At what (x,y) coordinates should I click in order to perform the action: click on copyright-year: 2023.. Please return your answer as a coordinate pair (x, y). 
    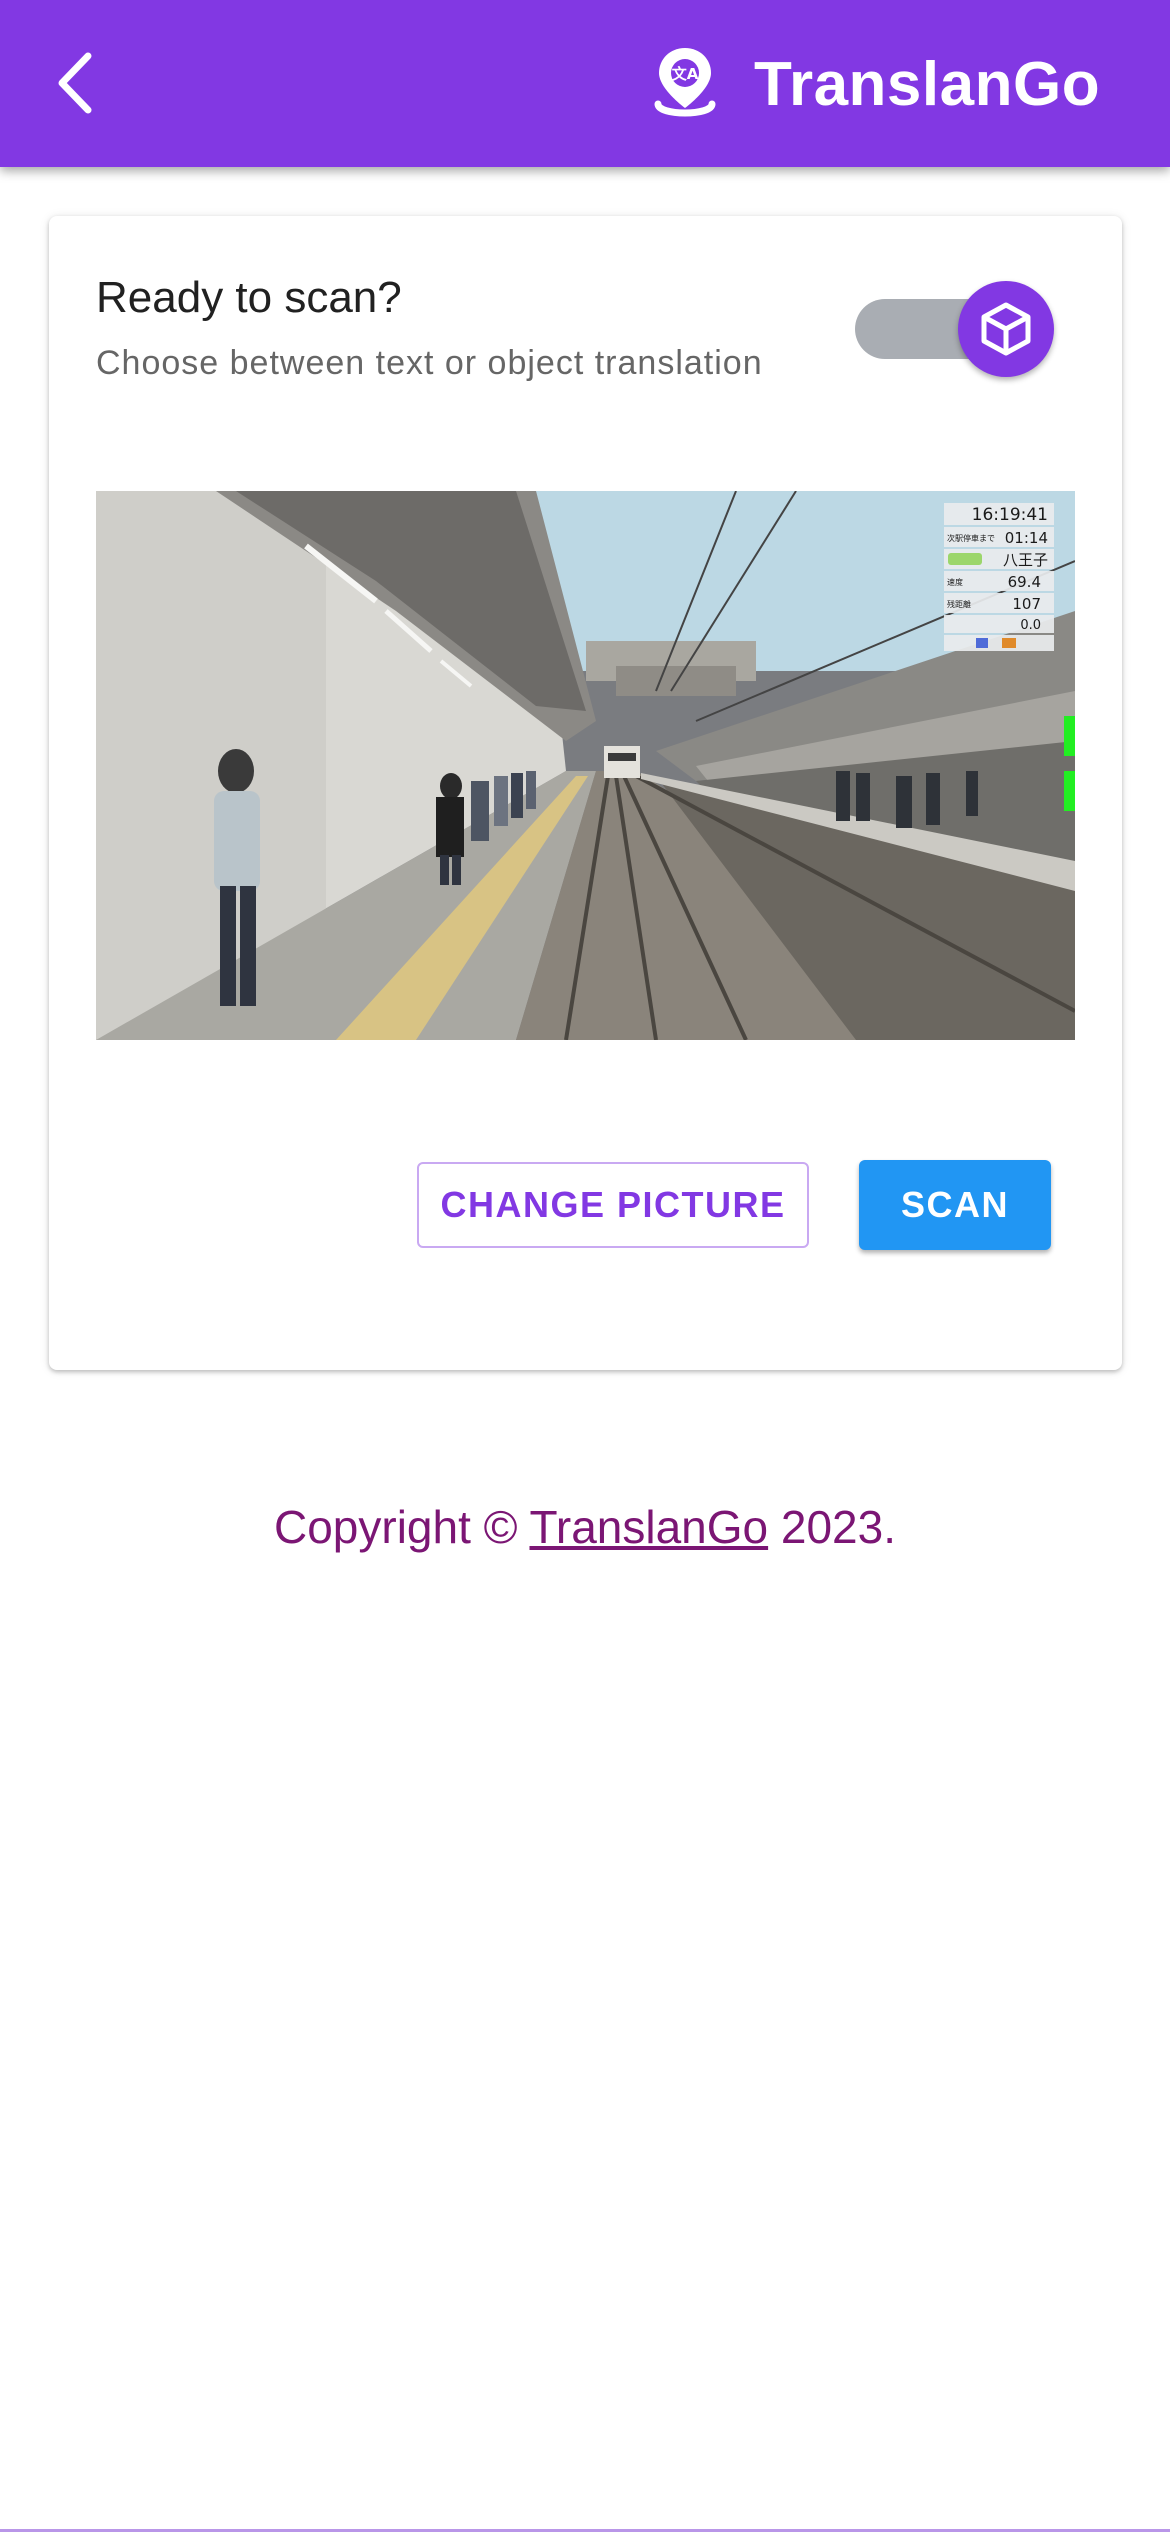
    Looking at the image, I should click on (838, 1527).